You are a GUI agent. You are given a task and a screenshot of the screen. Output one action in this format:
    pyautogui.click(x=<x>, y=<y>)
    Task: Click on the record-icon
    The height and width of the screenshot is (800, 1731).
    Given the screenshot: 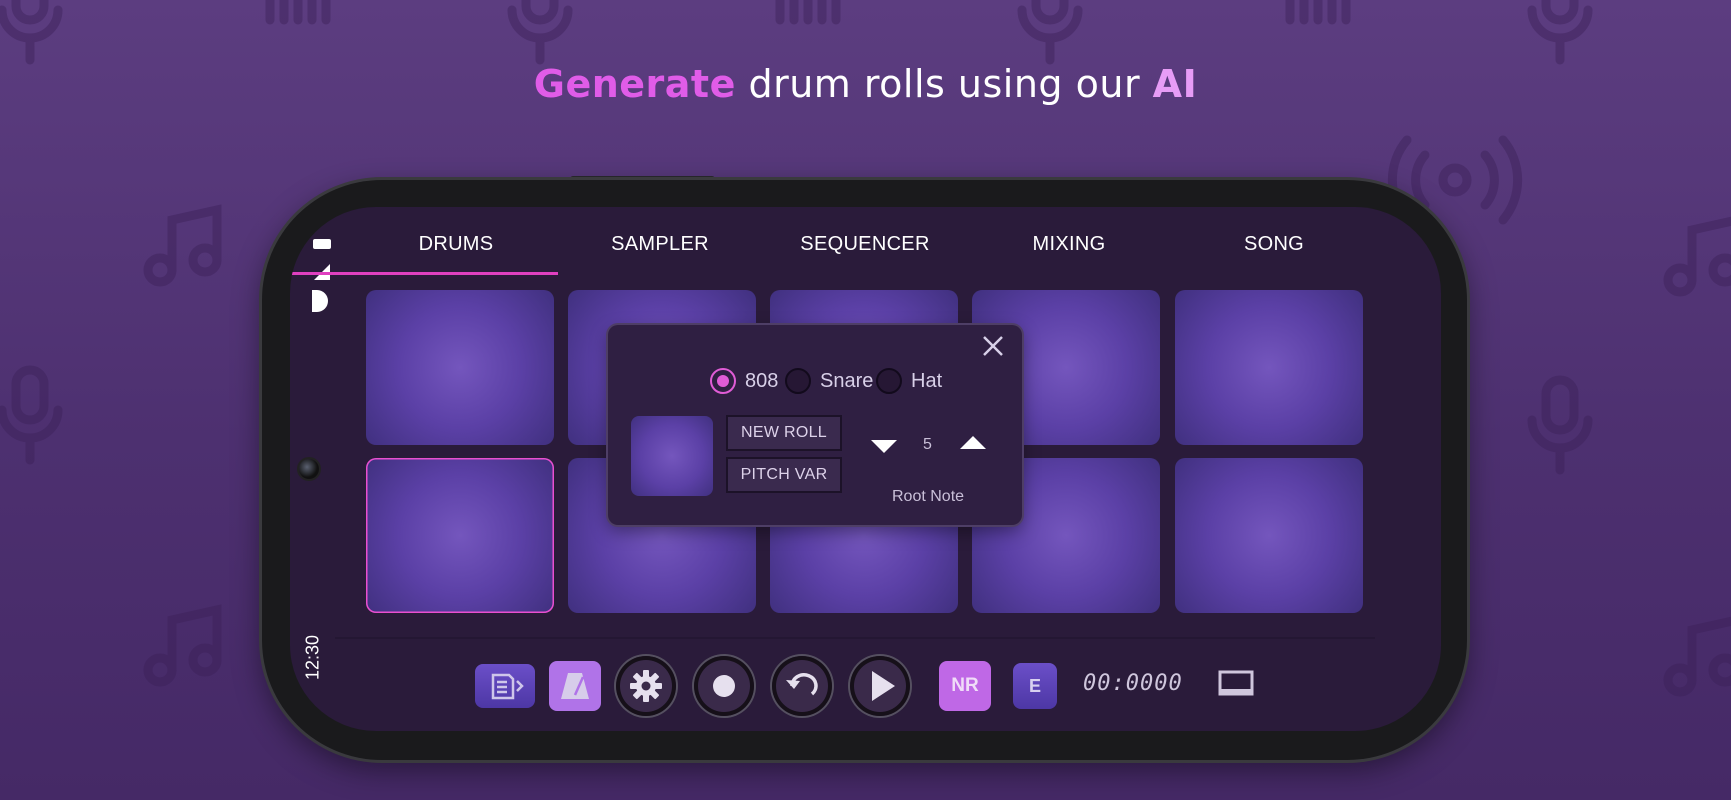 What is the action you would take?
    pyautogui.click(x=724, y=686)
    